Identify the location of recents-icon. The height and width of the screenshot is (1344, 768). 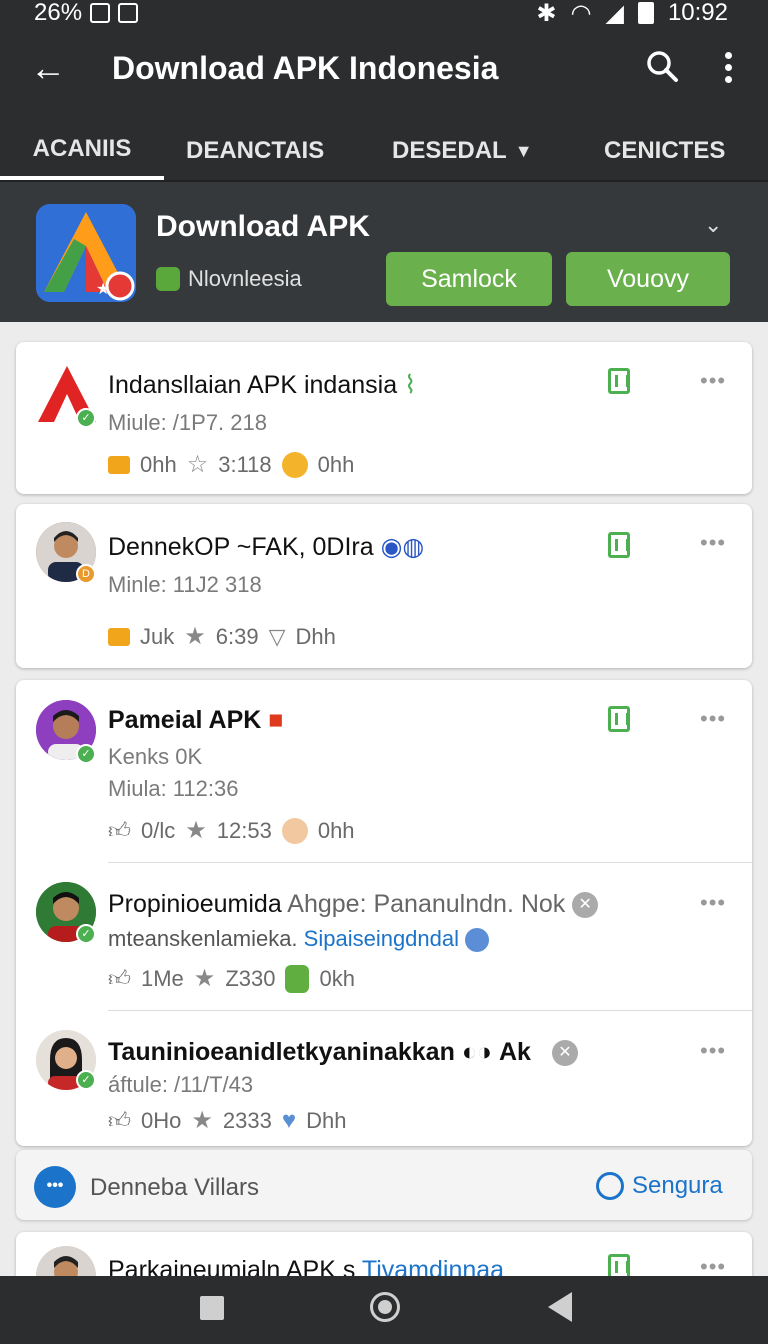
(212, 1308).